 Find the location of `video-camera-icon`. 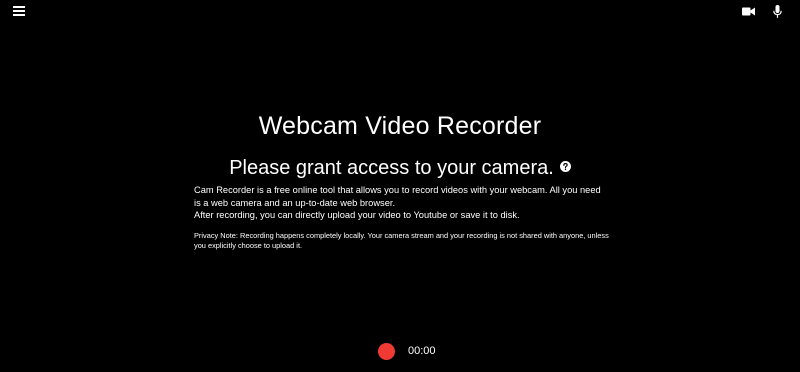

video-camera-icon is located at coordinates (748, 11).